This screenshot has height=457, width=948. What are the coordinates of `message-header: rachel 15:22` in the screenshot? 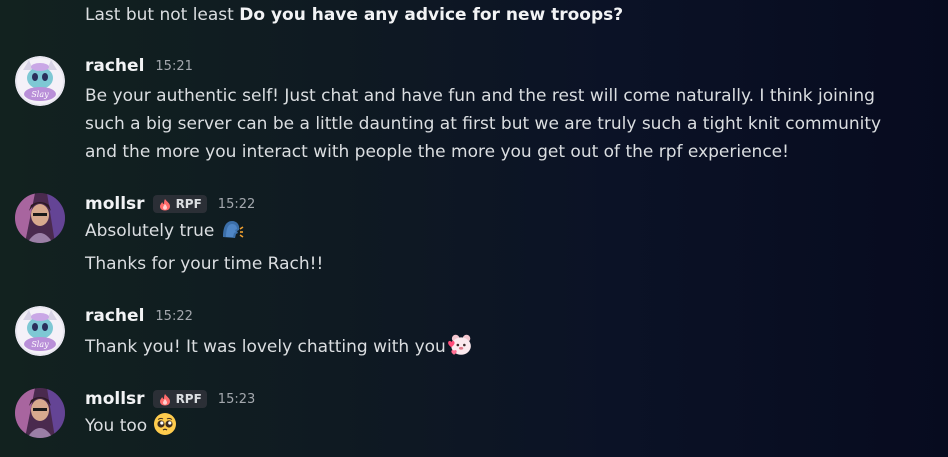 It's located at (139, 316).